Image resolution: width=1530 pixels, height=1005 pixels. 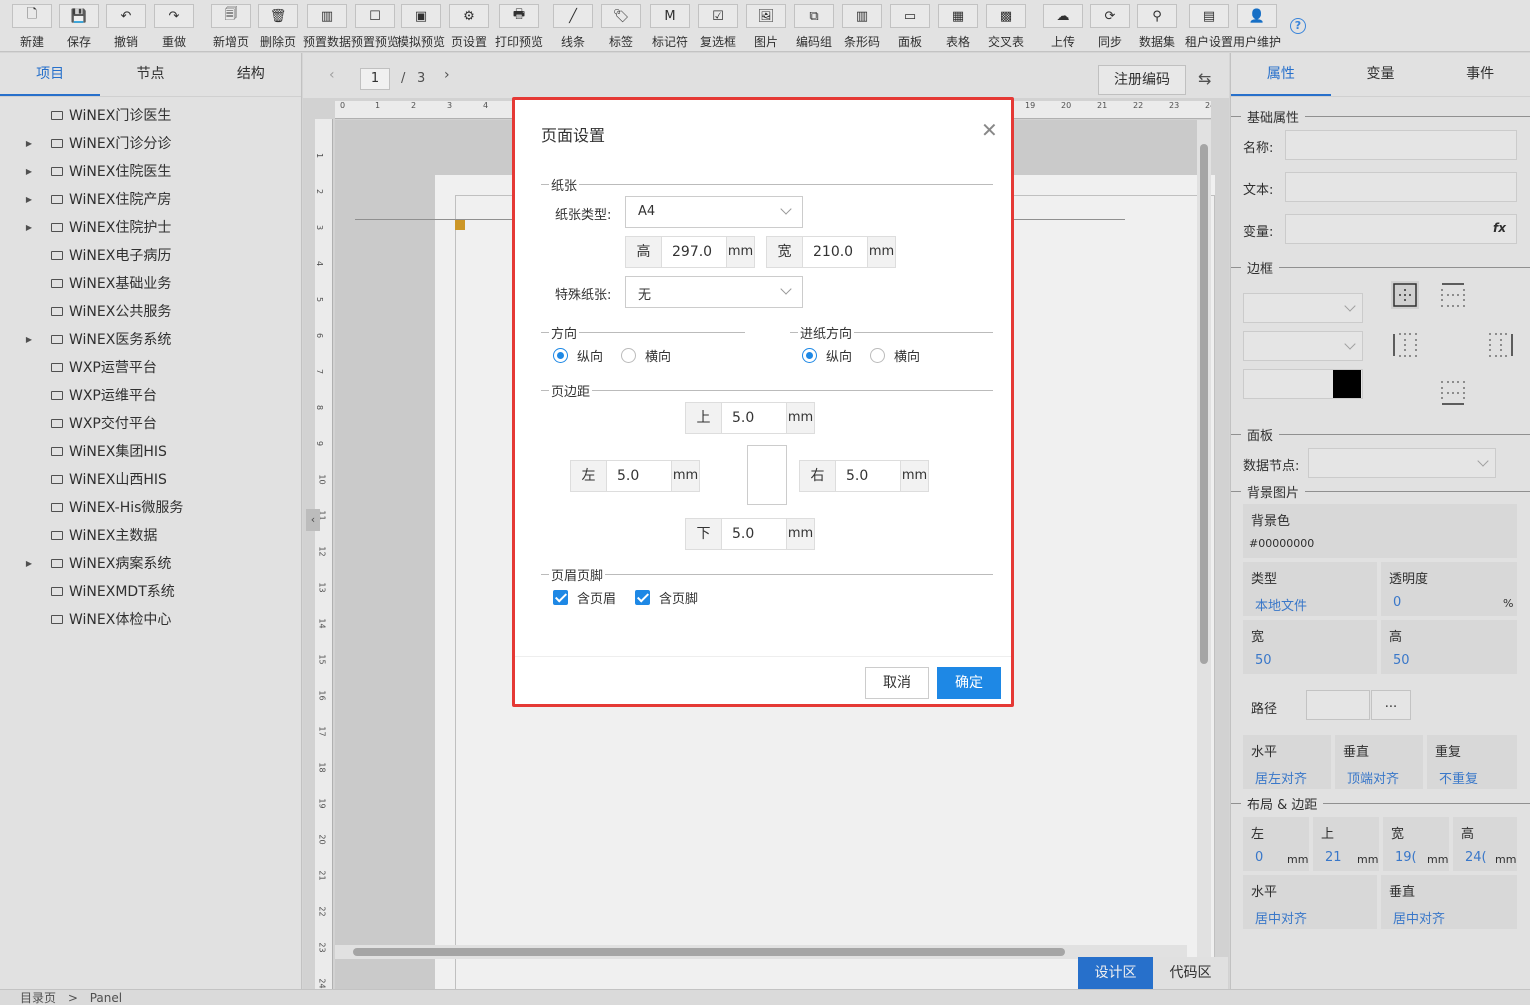 What do you see at coordinates (1397, 602) in the screenshot?
I see `bg-opacity-value: 0` at bounding box center [1397, 602].